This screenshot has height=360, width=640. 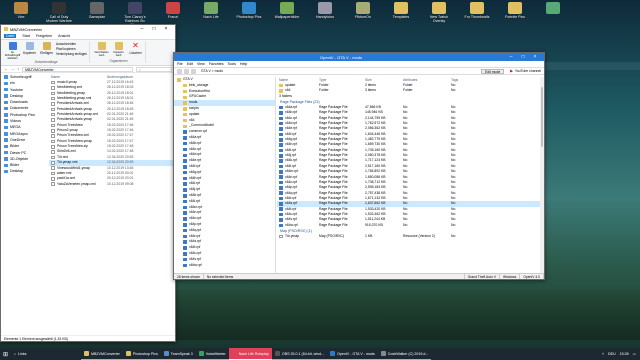 What do you see at coordinates (603, 354) in the screenshot?
I see `chevron-up-icon: ˄` at bounding box center [603, 354].